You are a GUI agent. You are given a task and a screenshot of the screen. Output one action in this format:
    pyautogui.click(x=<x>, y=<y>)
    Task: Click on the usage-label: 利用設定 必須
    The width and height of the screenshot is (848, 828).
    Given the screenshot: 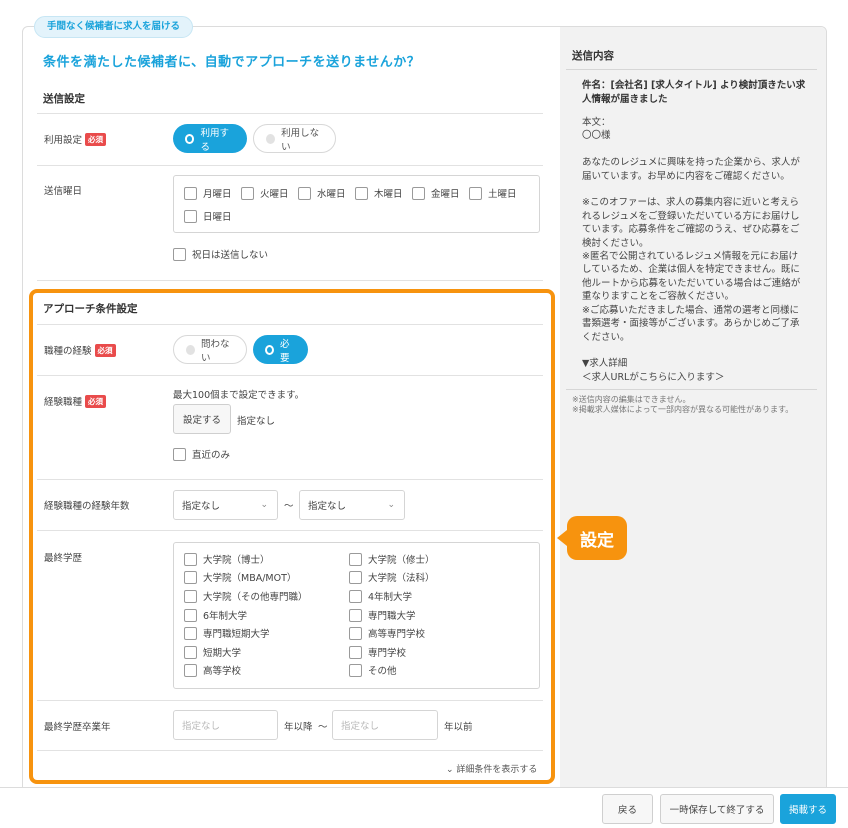 What is the action you would take?
    pyautogui.click(x=75, y=139)
    